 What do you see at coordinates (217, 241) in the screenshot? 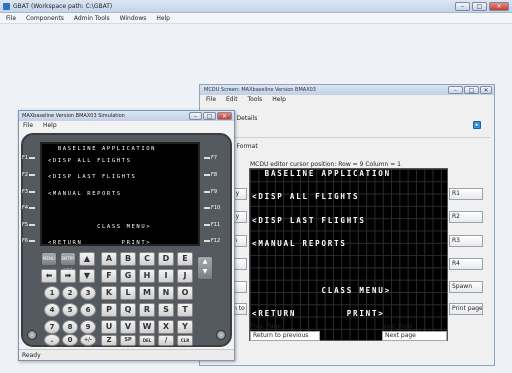
I see `fkey-f12: F12` at bounding box center [217, 241].